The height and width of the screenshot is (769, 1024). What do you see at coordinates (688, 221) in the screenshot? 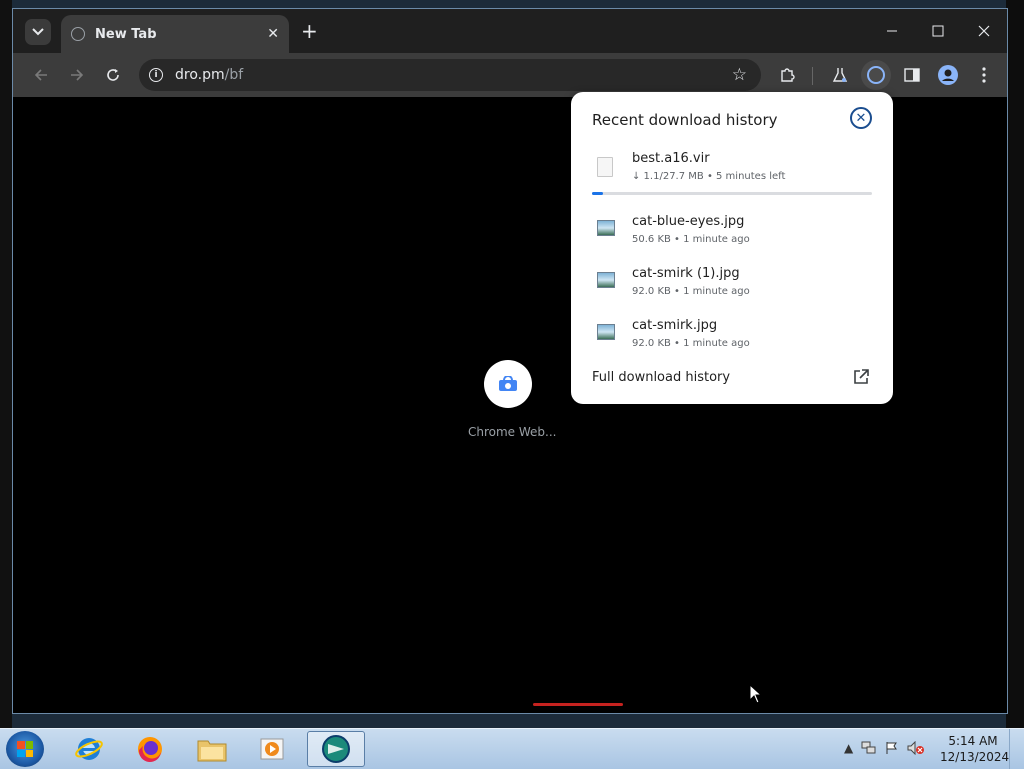
I see `download-filename: cat-blue-eyes.jpg` at bounding box center [688, 221].